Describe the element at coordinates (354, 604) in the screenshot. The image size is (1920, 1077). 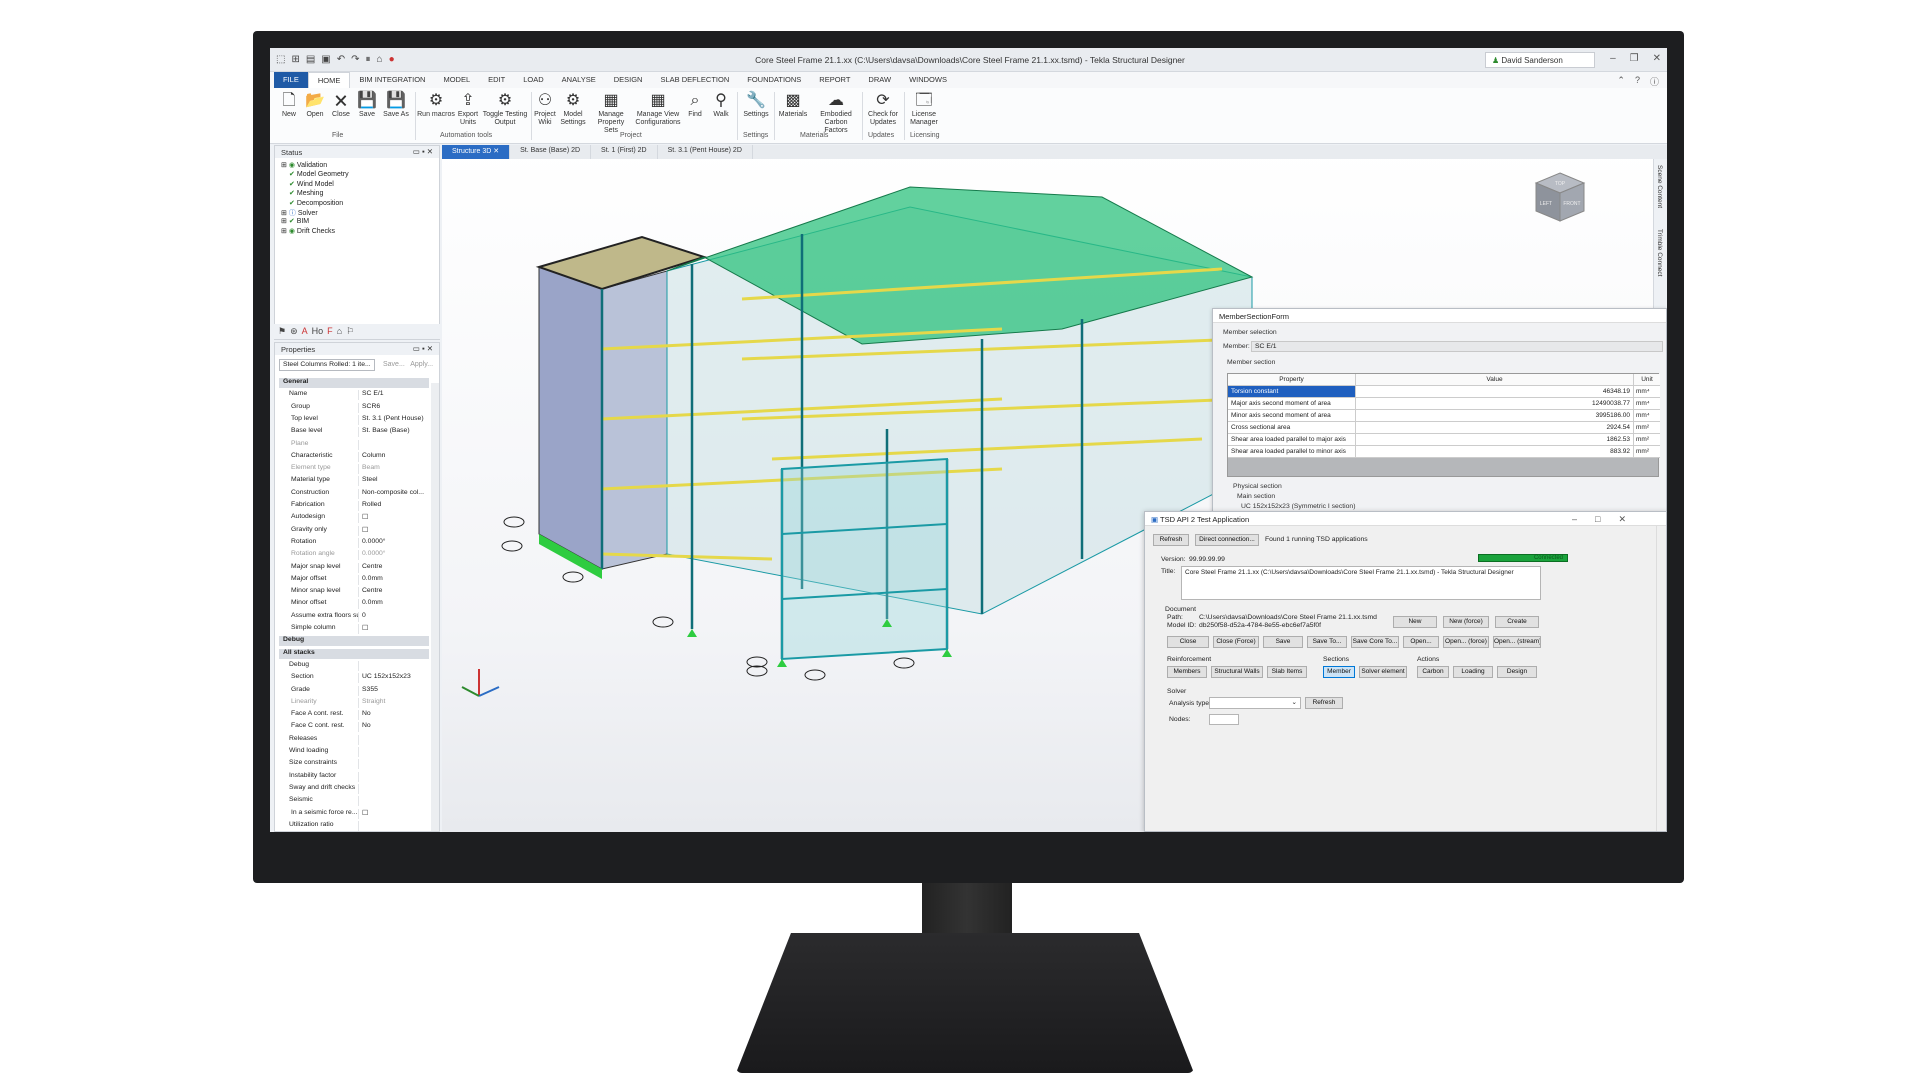
I see `property-row: Minor offset 0.0mm` at that location.